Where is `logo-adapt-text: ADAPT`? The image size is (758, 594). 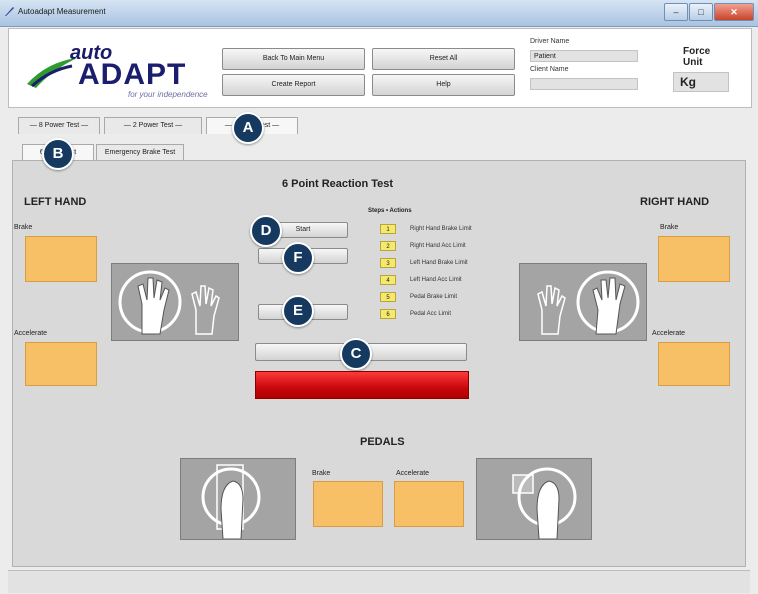
logo-adapt-text: ADAPT is located at coordinates (132, 74).